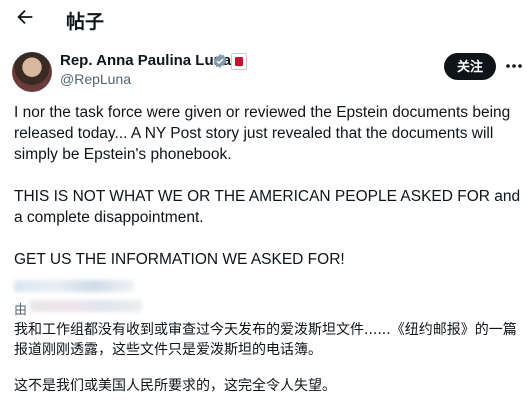 The height and width of the screenshot is (405, 529). Describe the element at coordinates (32, 72) in the screenshot. I see `avatar` at that location.